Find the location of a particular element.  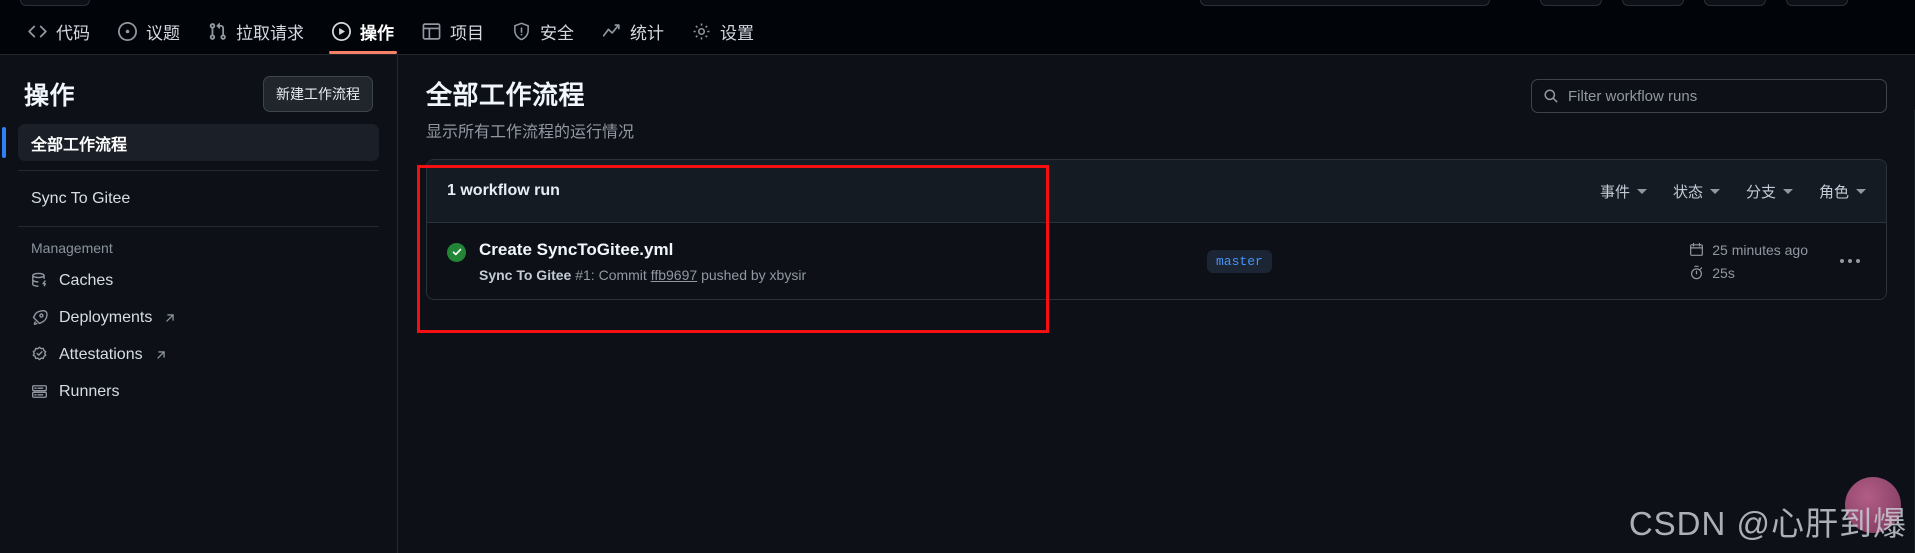

branch-badge: master is located at coordinates (1239, 261).